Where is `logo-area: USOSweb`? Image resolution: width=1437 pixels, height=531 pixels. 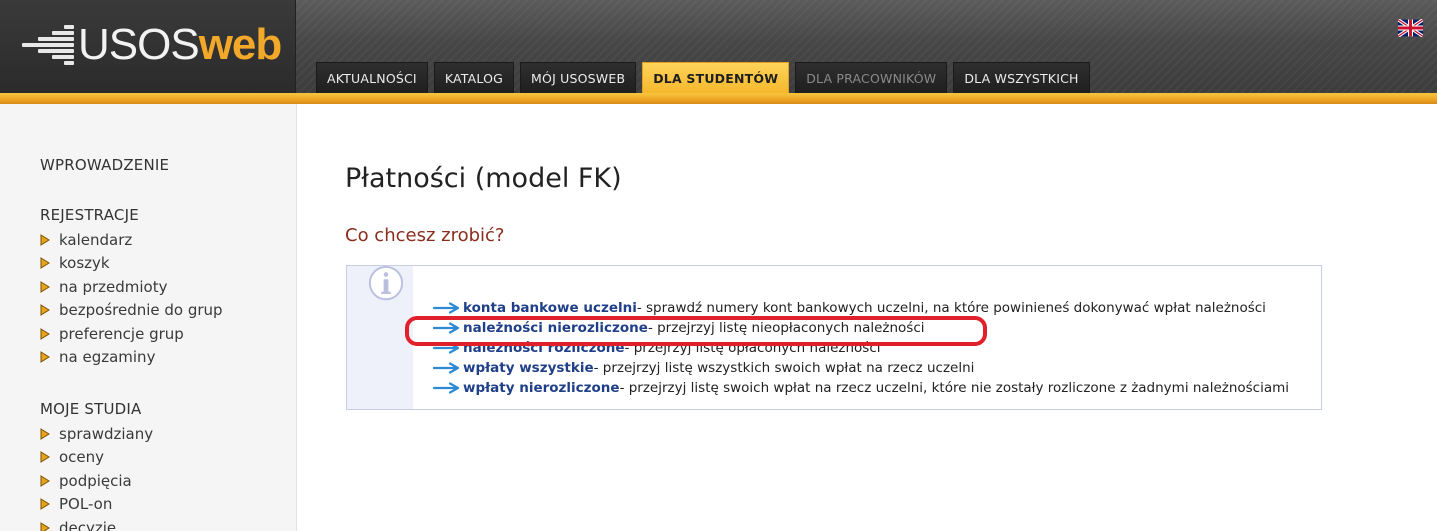 logo-area: USOSweb is located at coordinates (148, 46).